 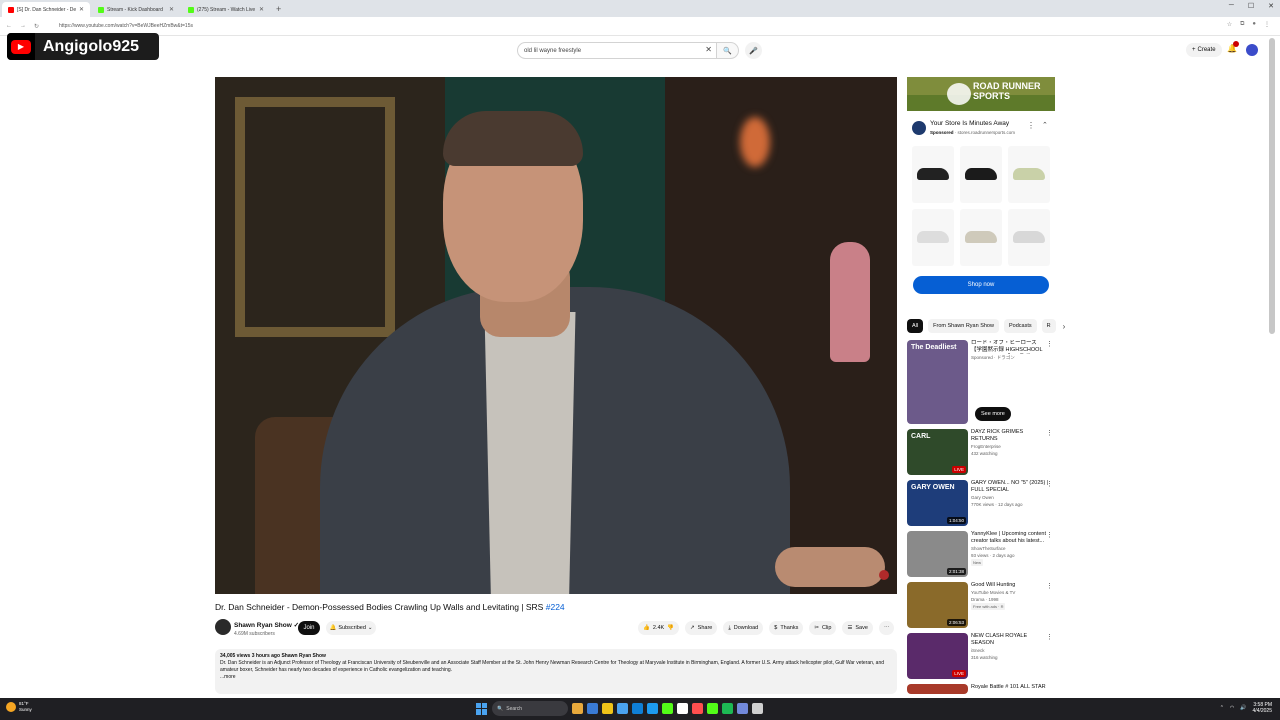 What do you see at coordinates (969, 123) in the screenshot?
I see `ad-title: Your Store Is Minutes Away` at bounding box center [969, 123].